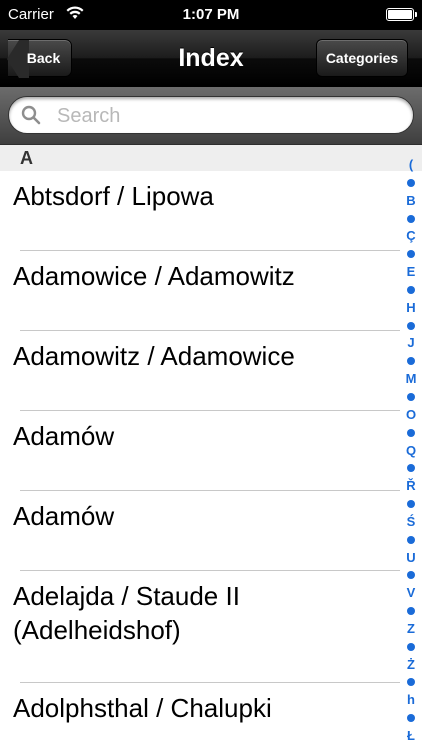 Image resolution: width=422 pixels, height=750 pixels. What do you see at coordinates (211, 158) in the screenshot?
I see `section-header: A` at bounding box center [211, 158].